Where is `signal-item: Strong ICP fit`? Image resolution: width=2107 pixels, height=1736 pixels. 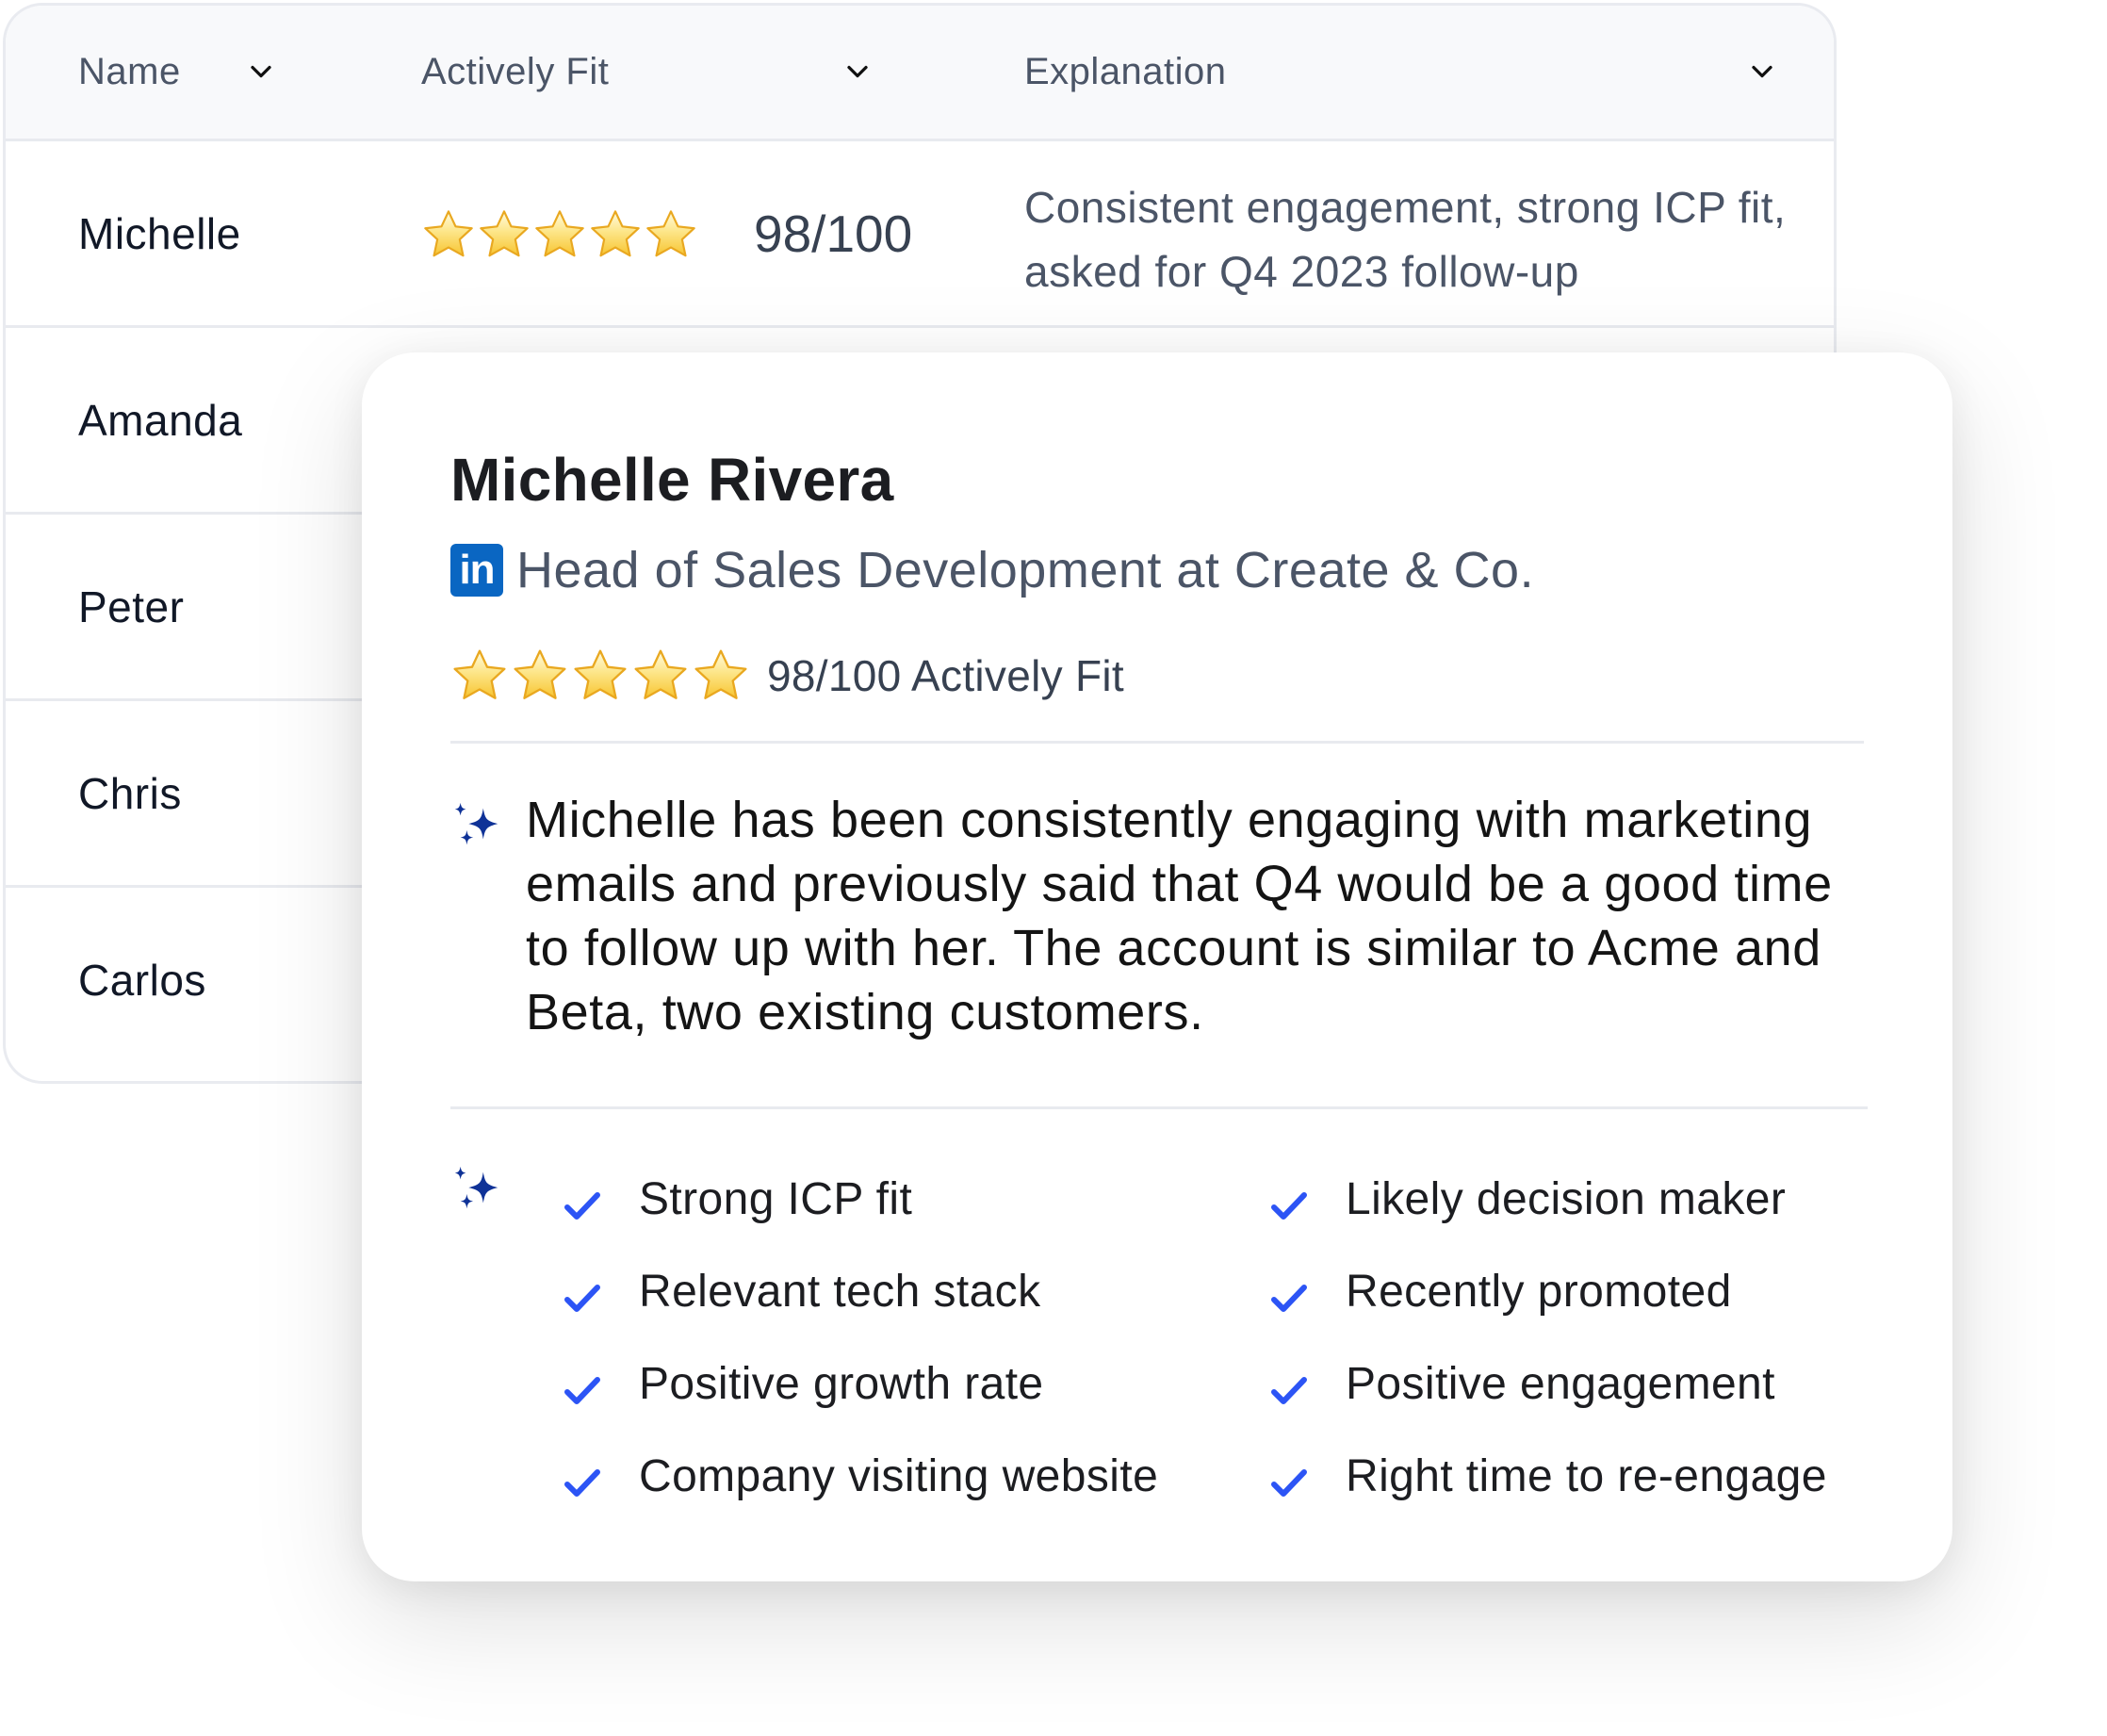 signal-item: Strong ICP fit is located at coordinates (913, 1199).